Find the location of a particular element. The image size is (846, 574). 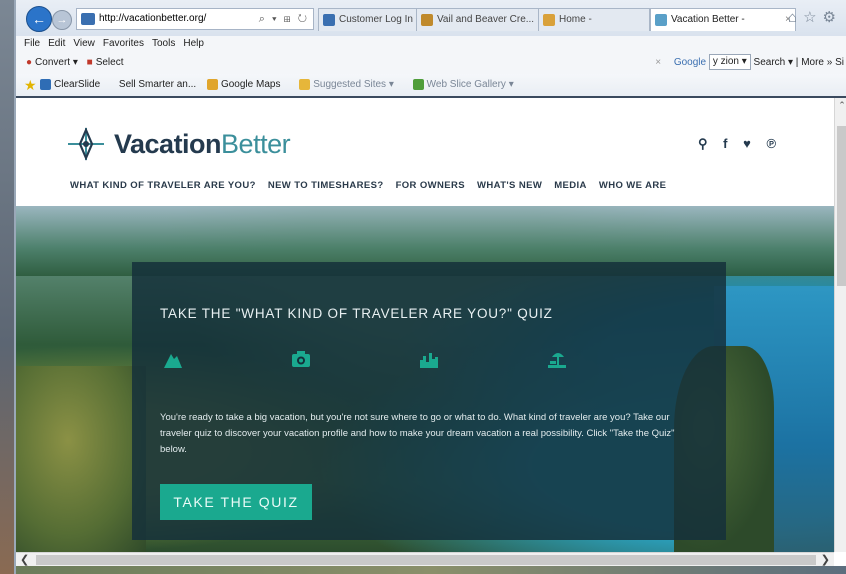

nav-for-owners: FOR OWNERS is located at coordinates (430, 185).